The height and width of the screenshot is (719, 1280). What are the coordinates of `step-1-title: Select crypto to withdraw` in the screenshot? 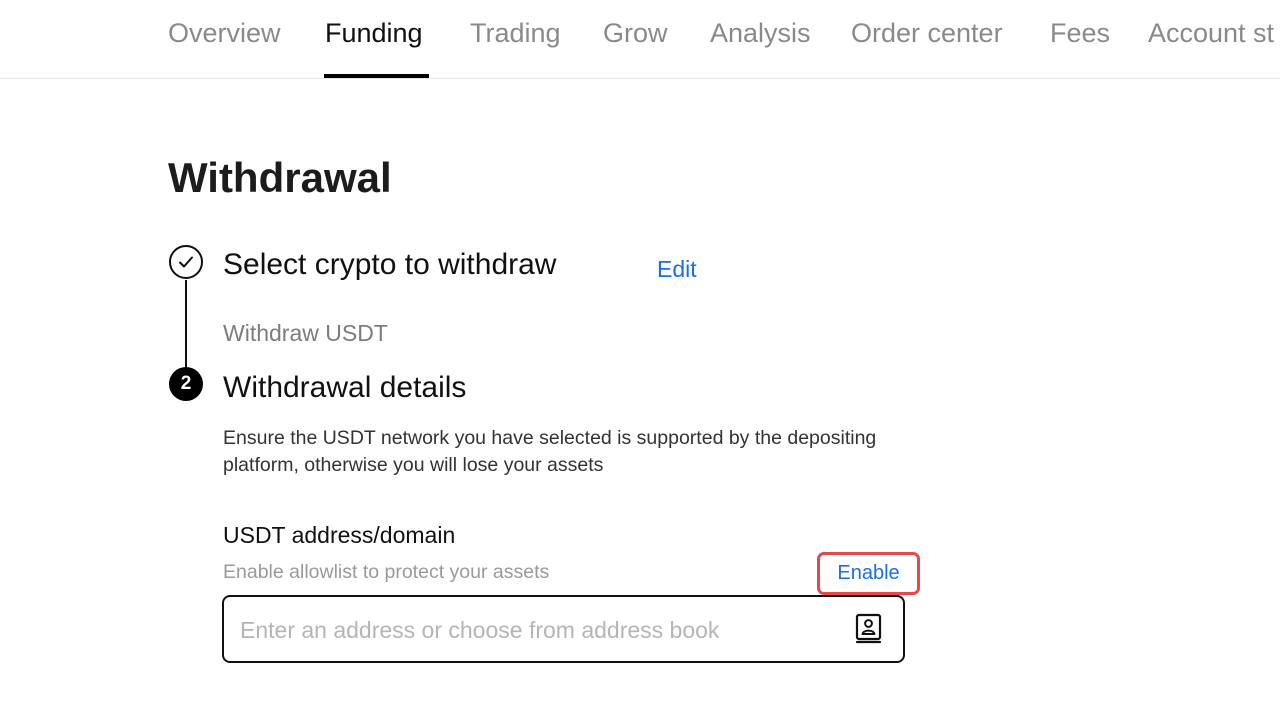 It's located at (390, 264).